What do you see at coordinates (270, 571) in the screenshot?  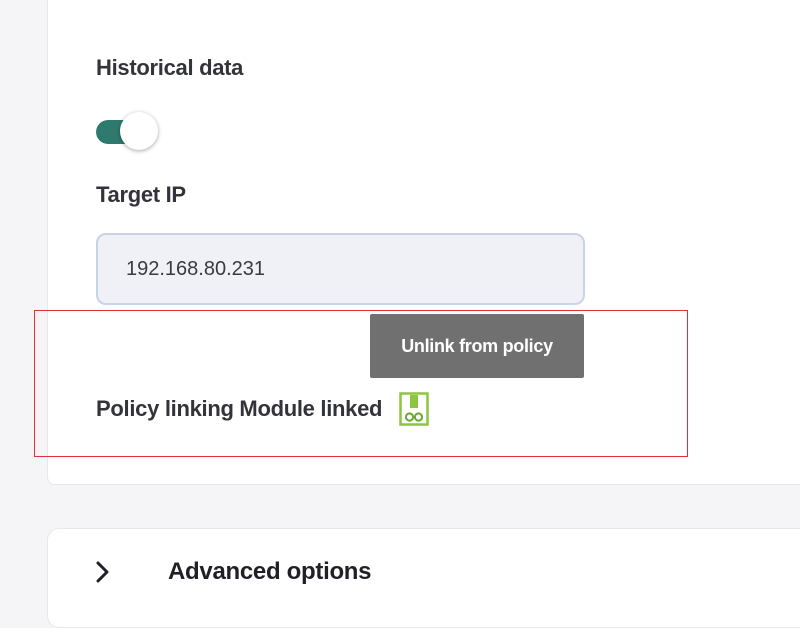 I see `advanced-options-label: Advanced options` at bounding box center [270, 571].